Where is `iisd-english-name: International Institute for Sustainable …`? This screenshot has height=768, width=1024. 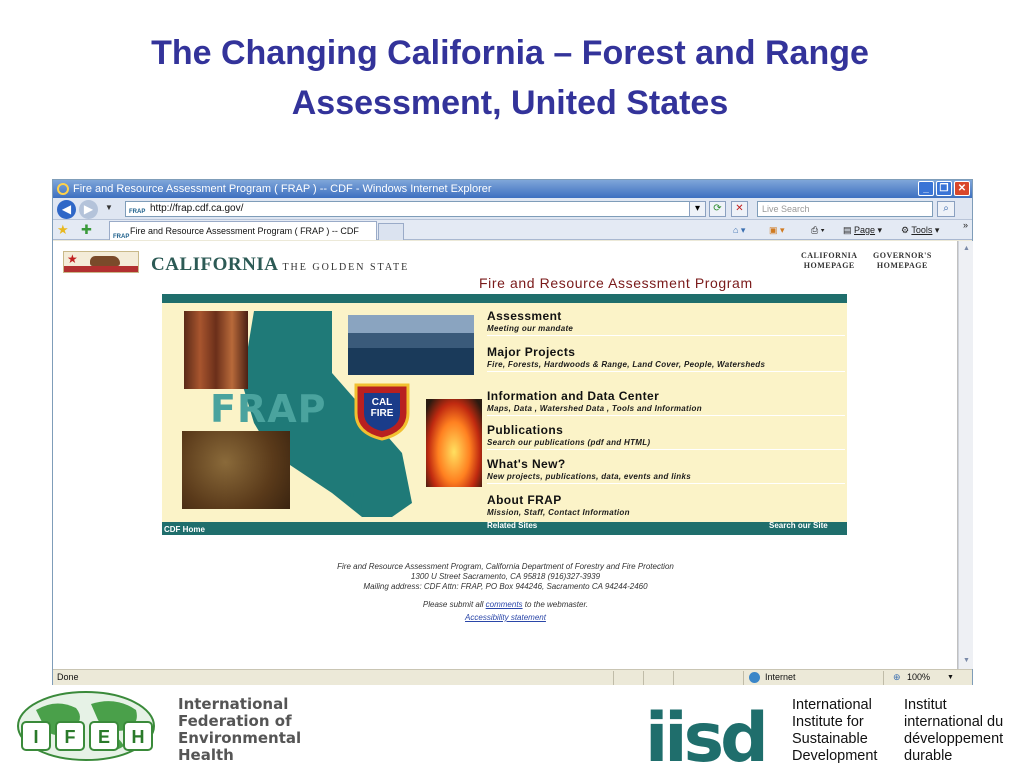 iisd-english-name: International Institute for Sustainable … is located at coordinates (834, 731).